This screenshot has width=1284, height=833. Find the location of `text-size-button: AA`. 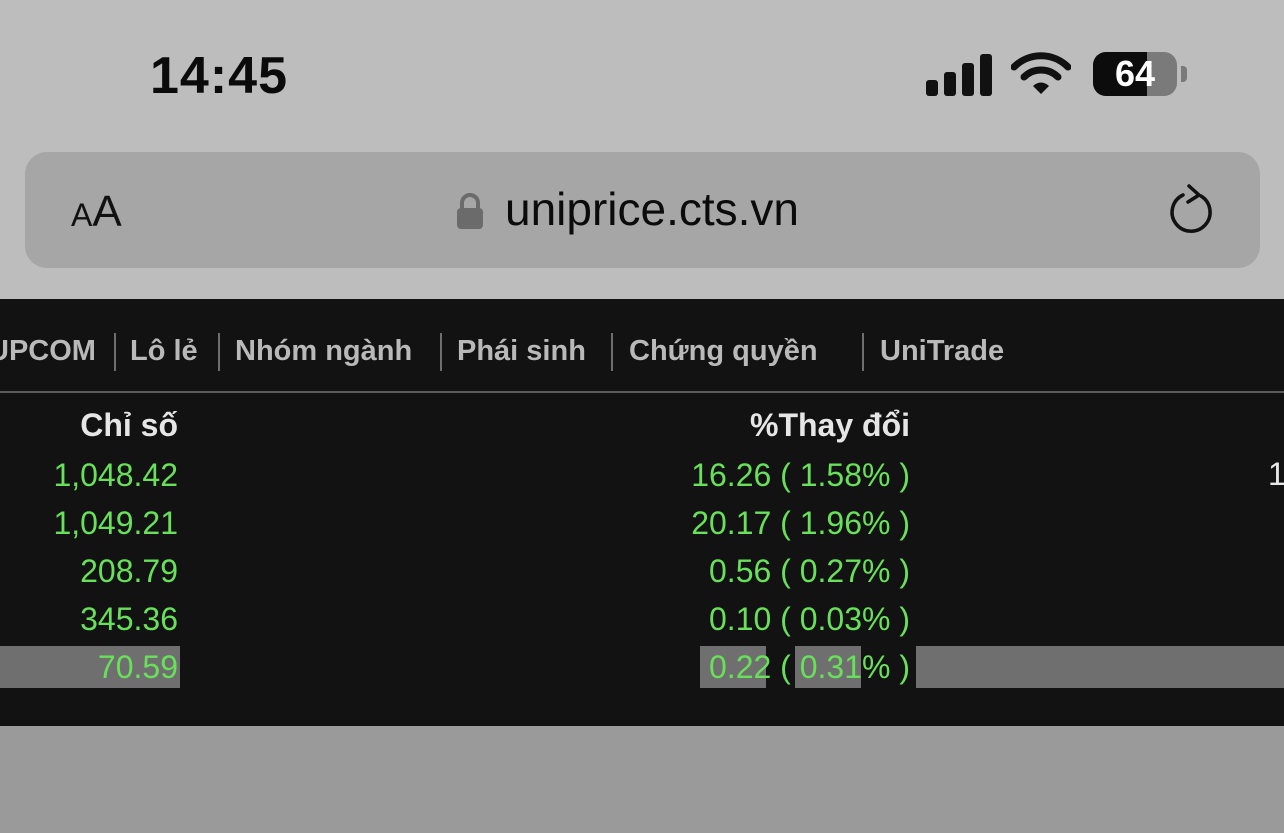

text-size-button: AA is located at coordinates (96, 212).